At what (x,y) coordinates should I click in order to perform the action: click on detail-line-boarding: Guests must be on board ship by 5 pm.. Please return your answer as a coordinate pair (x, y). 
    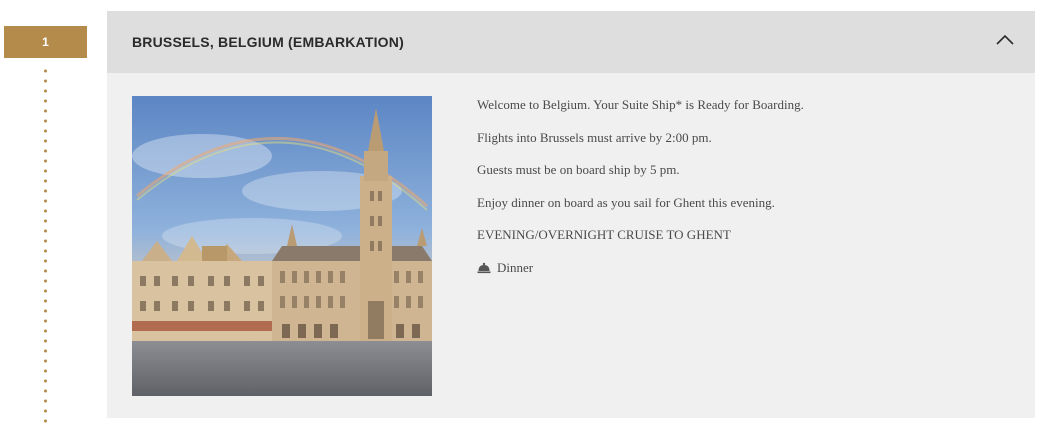
    Looking at the image, I should click on (578, 169).